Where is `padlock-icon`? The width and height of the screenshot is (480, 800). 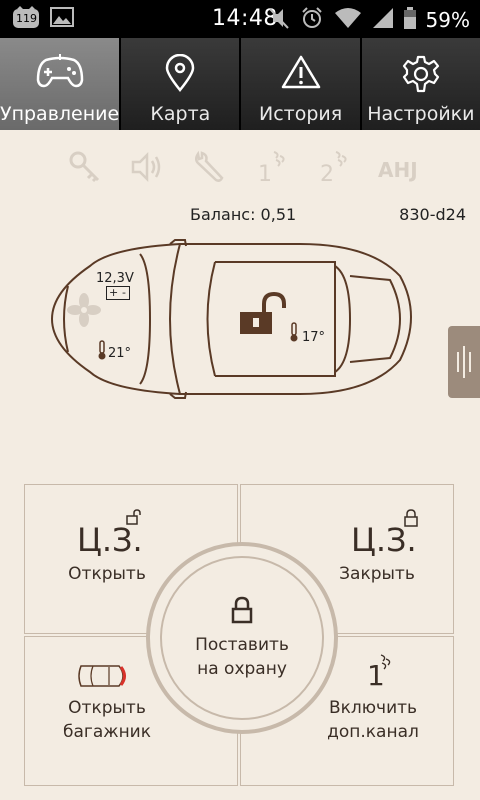 padlock-icon is located at coordinates (242, 612).